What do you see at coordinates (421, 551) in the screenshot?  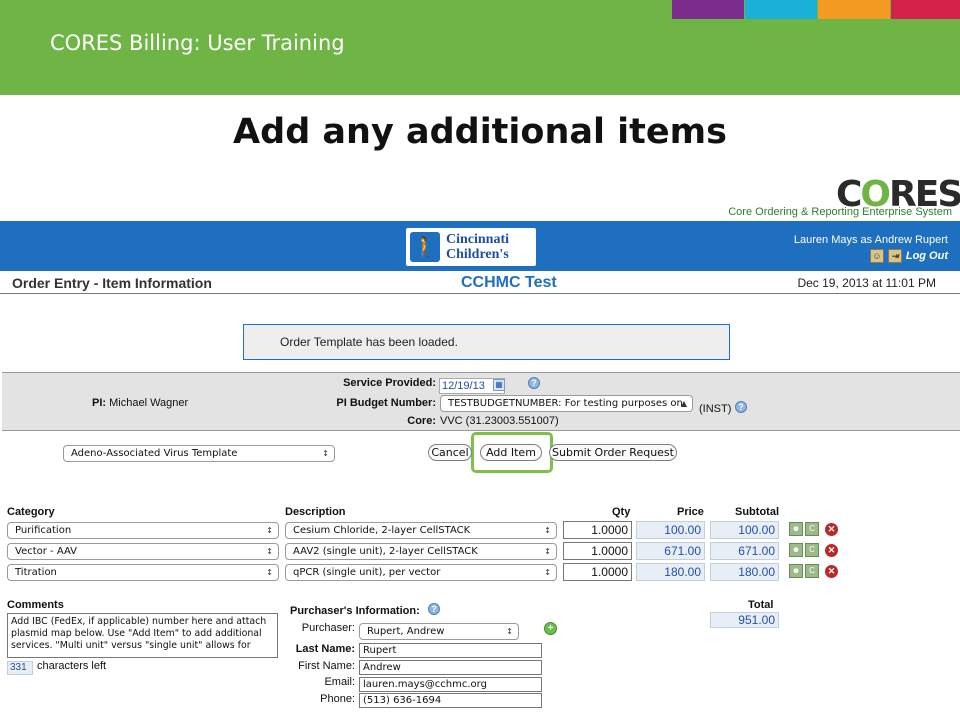 I see `description-select: AAV2 (single unit), 2-layer CellSTACK ↕` at bounding box center [421, 551].